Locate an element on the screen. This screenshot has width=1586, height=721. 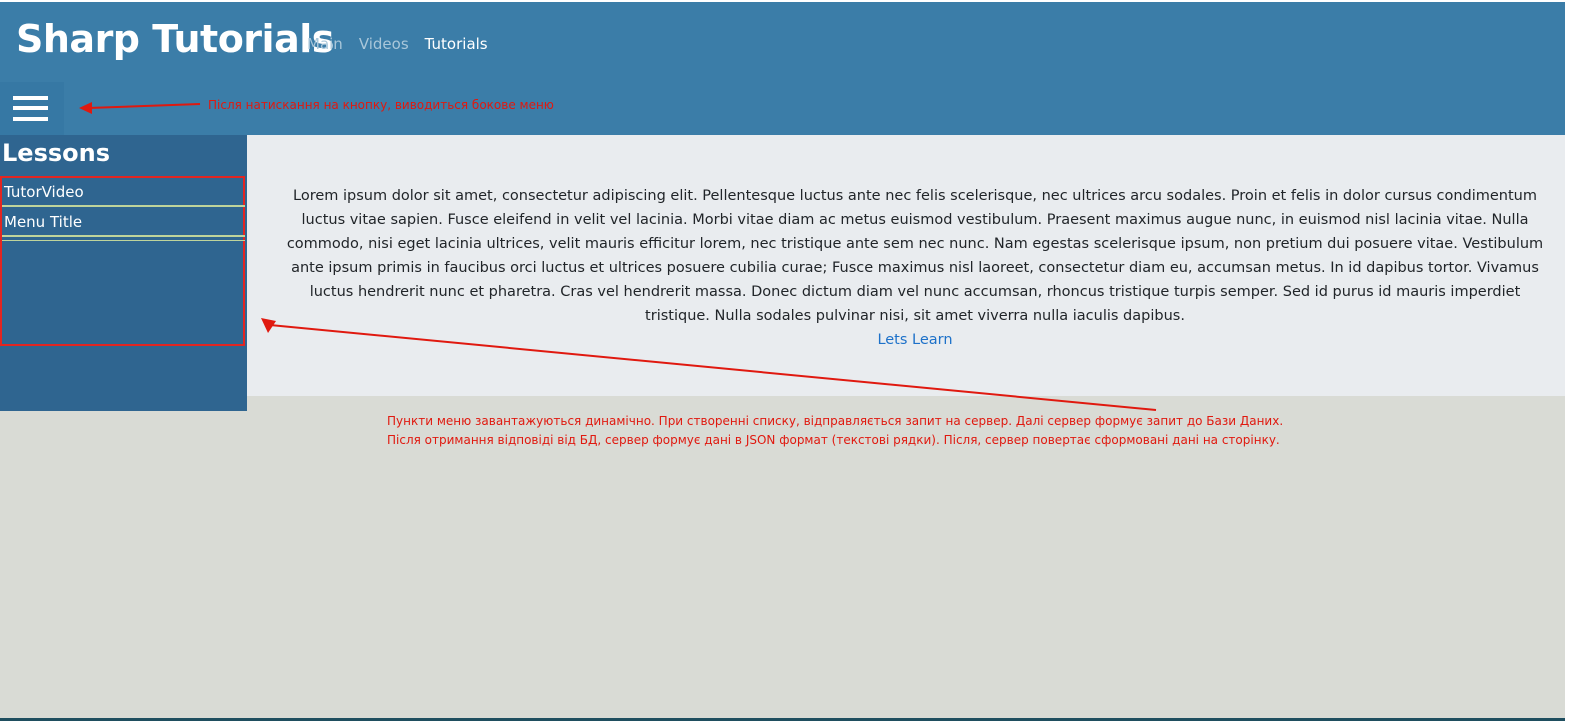
brand-title: Sharp Tutorials is located at coordinates (175, 39).